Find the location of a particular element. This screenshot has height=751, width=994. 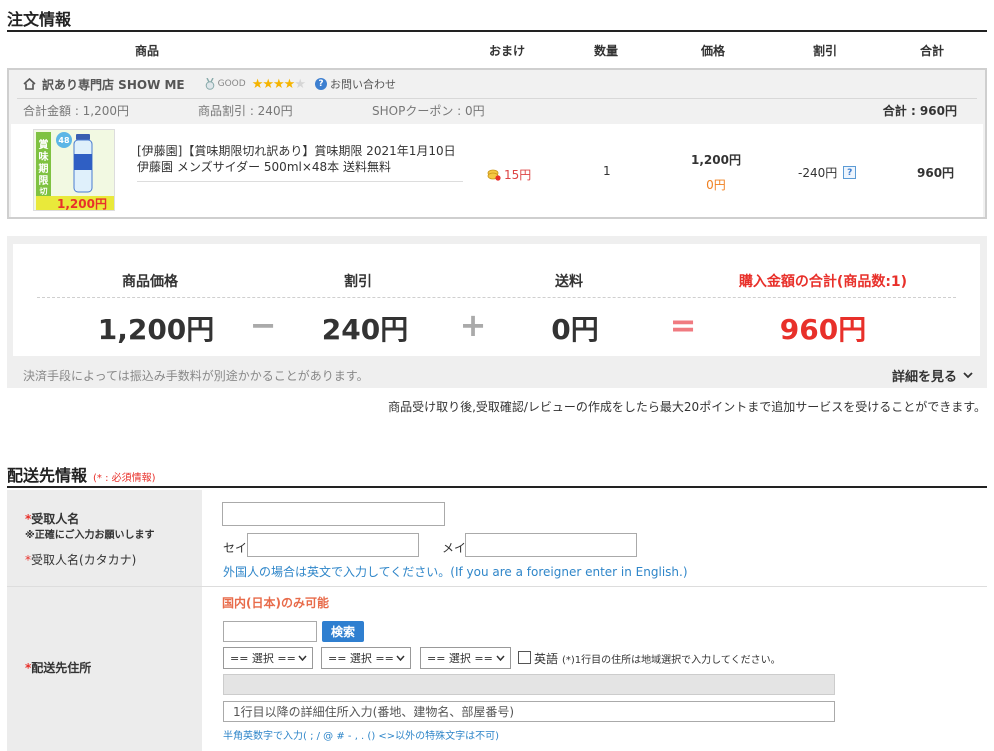

shop-divider is located at coordinates (497, 98).